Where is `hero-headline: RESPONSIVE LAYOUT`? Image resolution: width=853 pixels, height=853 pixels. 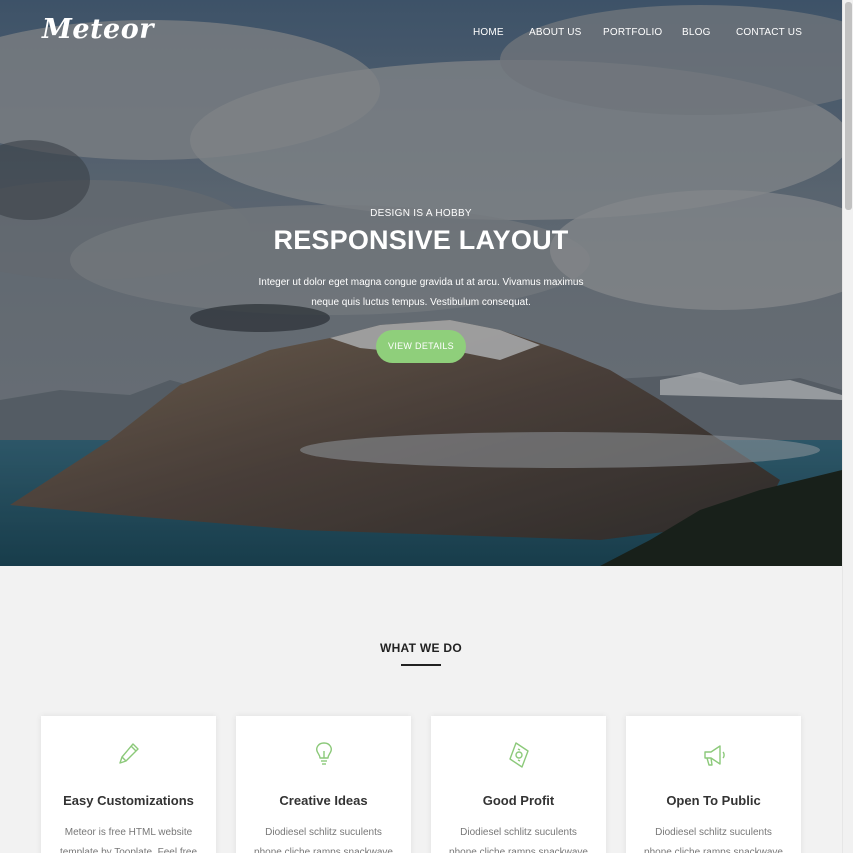 hero-headline: RESPONSIVE LAYOUT is located at coordinates (421, 240).